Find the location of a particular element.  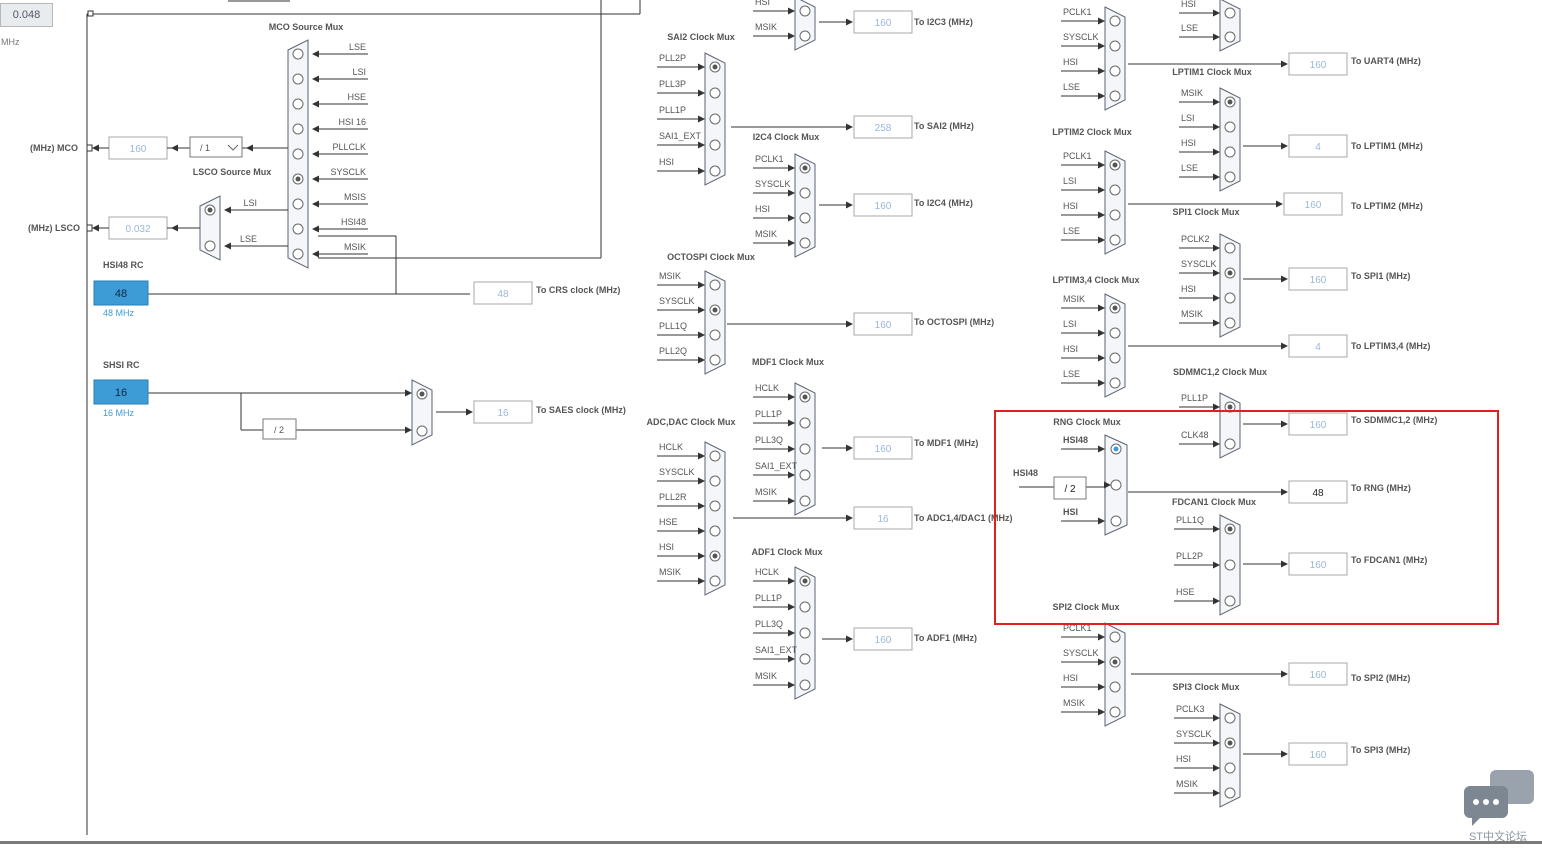

uart4-frequency-value: 160 is located at coordinates (1318, 65).